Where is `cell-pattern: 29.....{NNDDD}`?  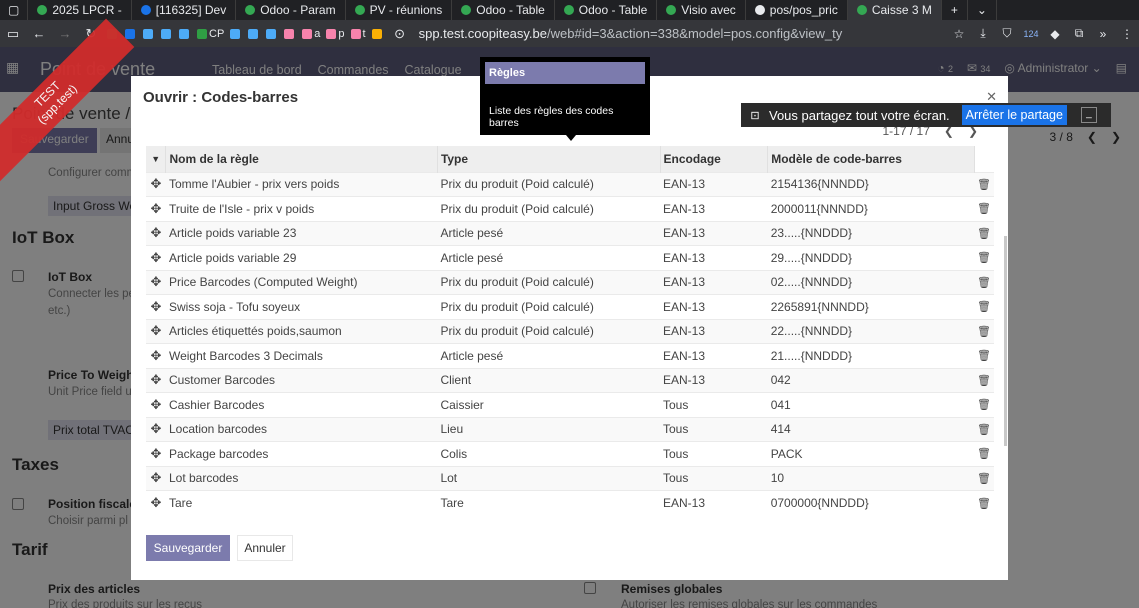 cell-pattern: 29.....{NNDDD} is located at coordinates (870, 257).